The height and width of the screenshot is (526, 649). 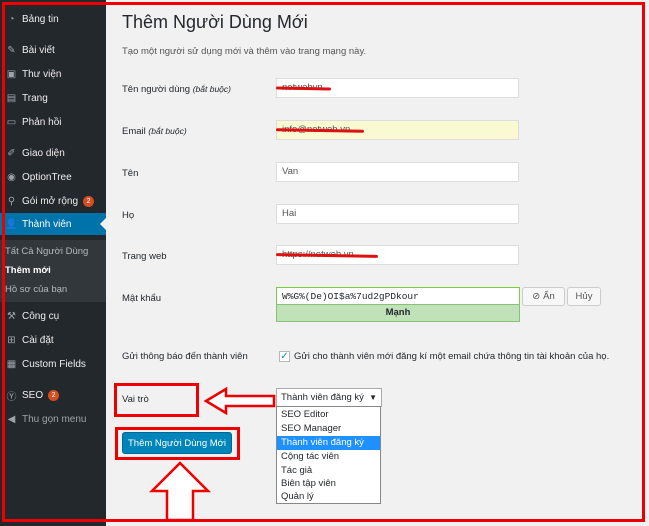 I want to click on annotation-arrows, so click(x=212, y=454).